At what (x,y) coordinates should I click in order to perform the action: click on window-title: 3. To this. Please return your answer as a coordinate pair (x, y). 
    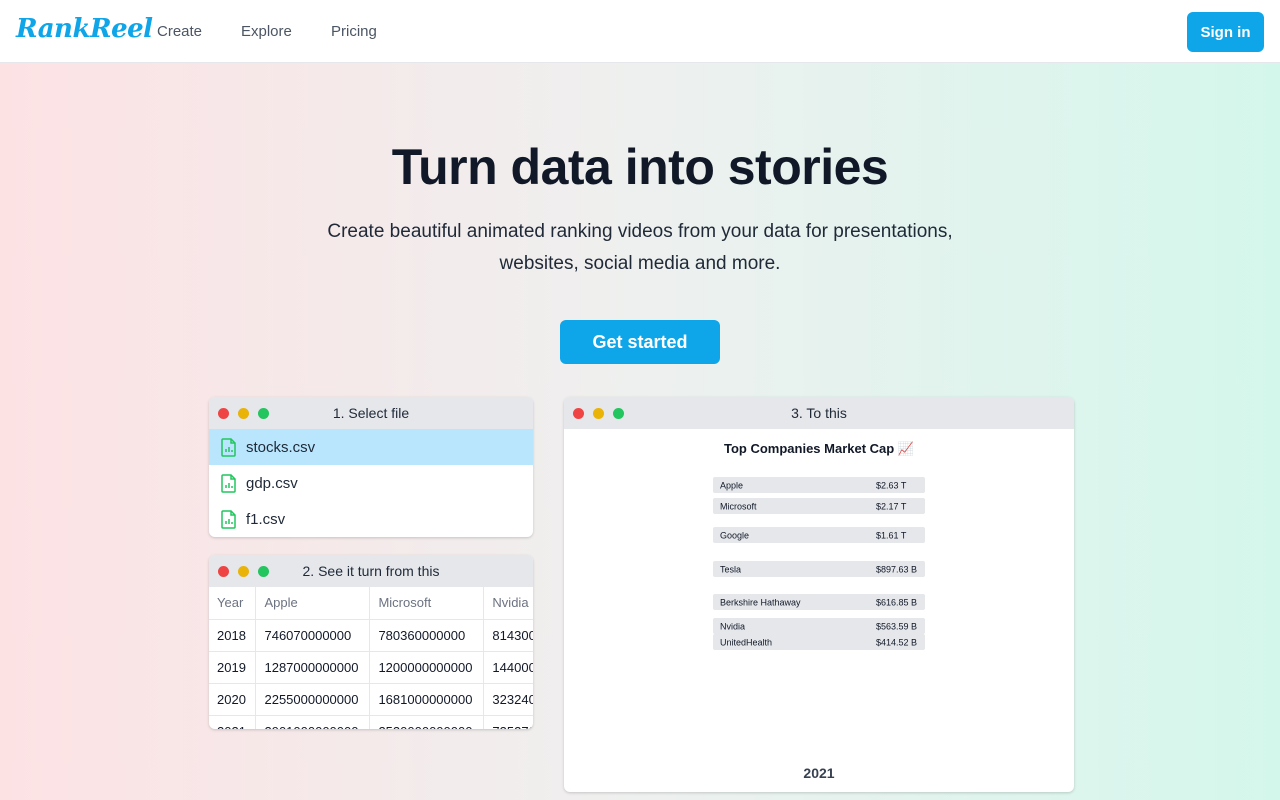
    Looking at the image, I should click on (819, 413).